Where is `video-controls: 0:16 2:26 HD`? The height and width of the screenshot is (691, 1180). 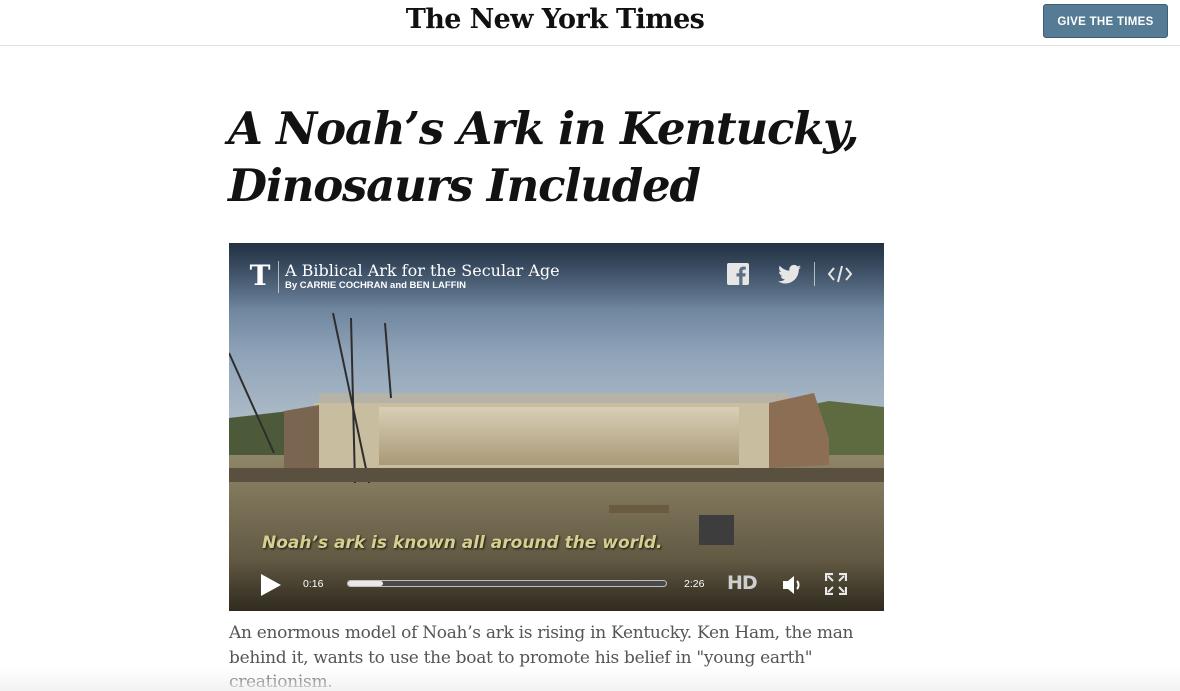 video-controls: 0:16 2:26 HD is located at coordinates (556, 586).